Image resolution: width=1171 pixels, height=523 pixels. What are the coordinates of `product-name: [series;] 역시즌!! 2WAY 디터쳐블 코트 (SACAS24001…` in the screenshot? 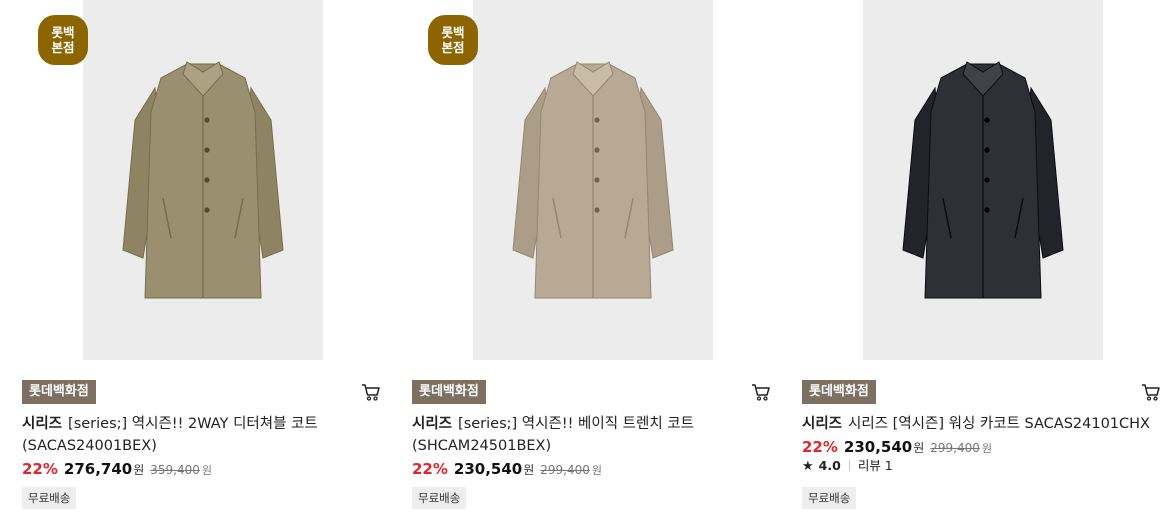 It's located at (170, 435).